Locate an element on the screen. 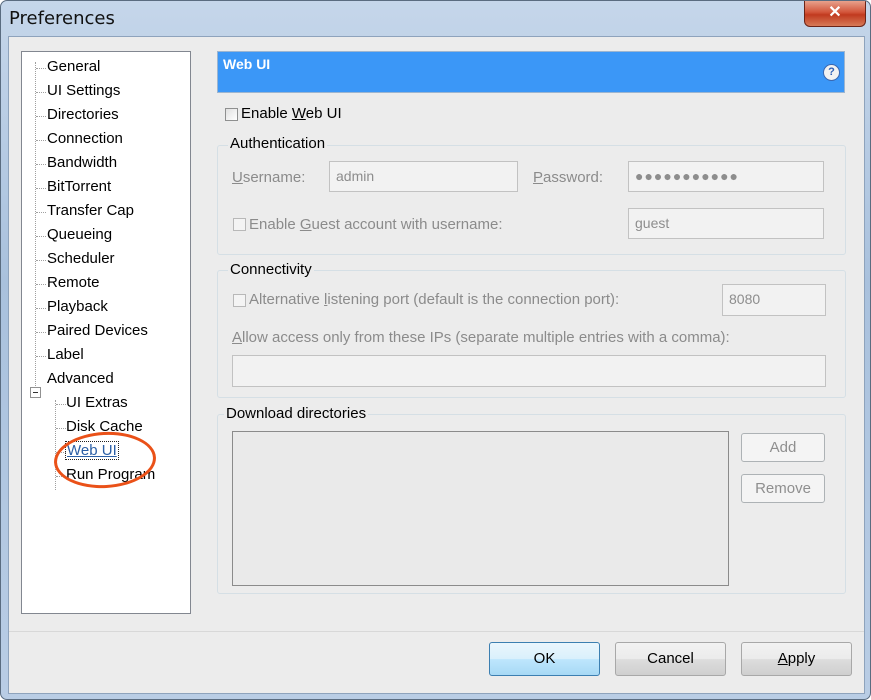 The image size is (871, 700). collapse-icon is located at coordinates (35, 392).